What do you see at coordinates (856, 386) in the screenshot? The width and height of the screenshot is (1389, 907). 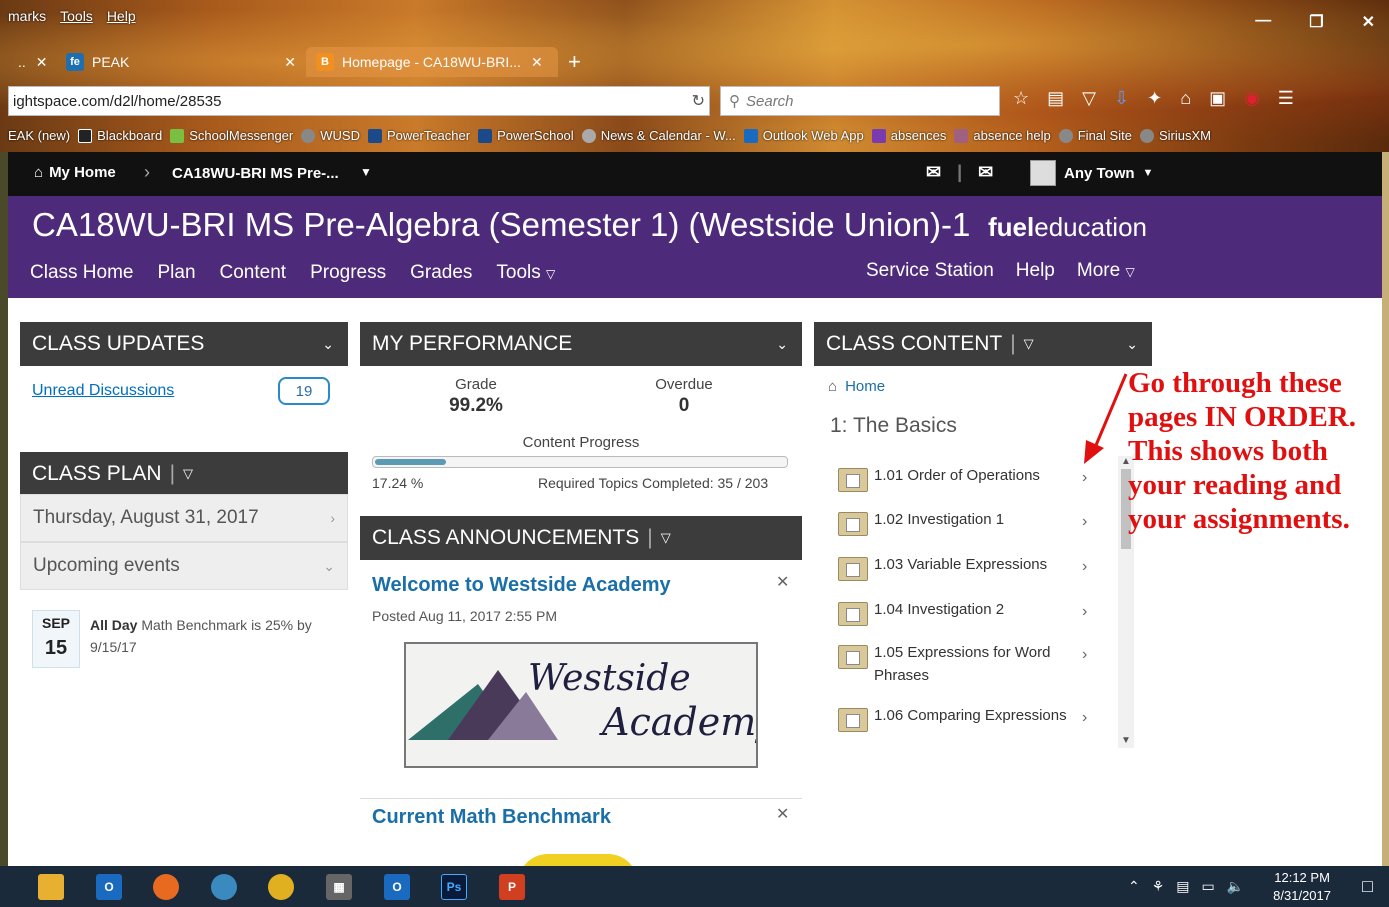 I see `content-home-link: ⌂ Home` at bounding box center [856, 386].